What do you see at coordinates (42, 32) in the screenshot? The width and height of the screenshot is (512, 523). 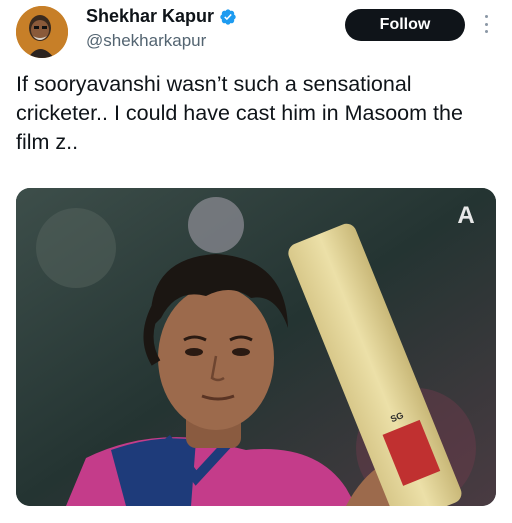 I see `author-avatar` at bounding box center [42, 32].